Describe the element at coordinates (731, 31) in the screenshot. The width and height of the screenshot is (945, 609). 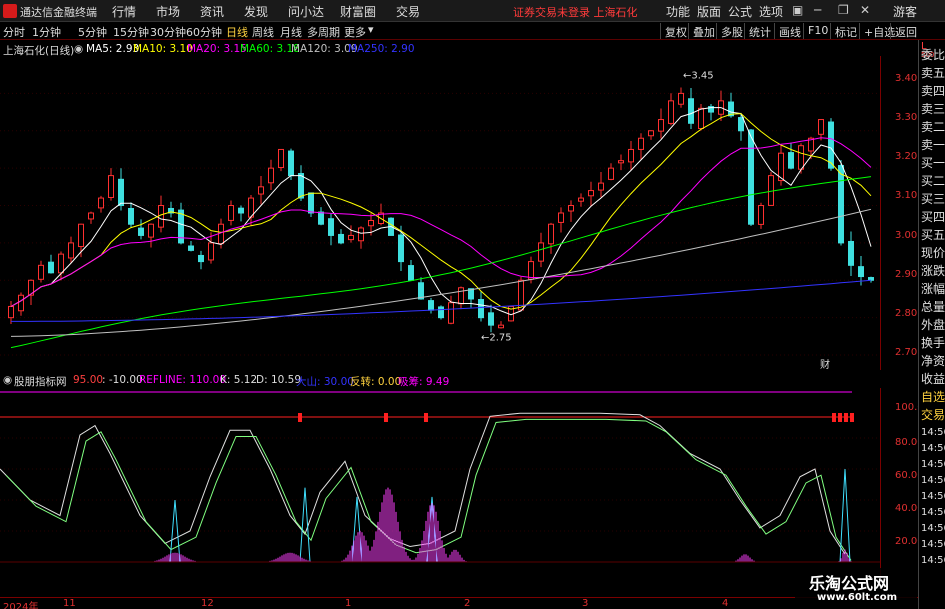
I see `duogu-button: 多股` at that location.